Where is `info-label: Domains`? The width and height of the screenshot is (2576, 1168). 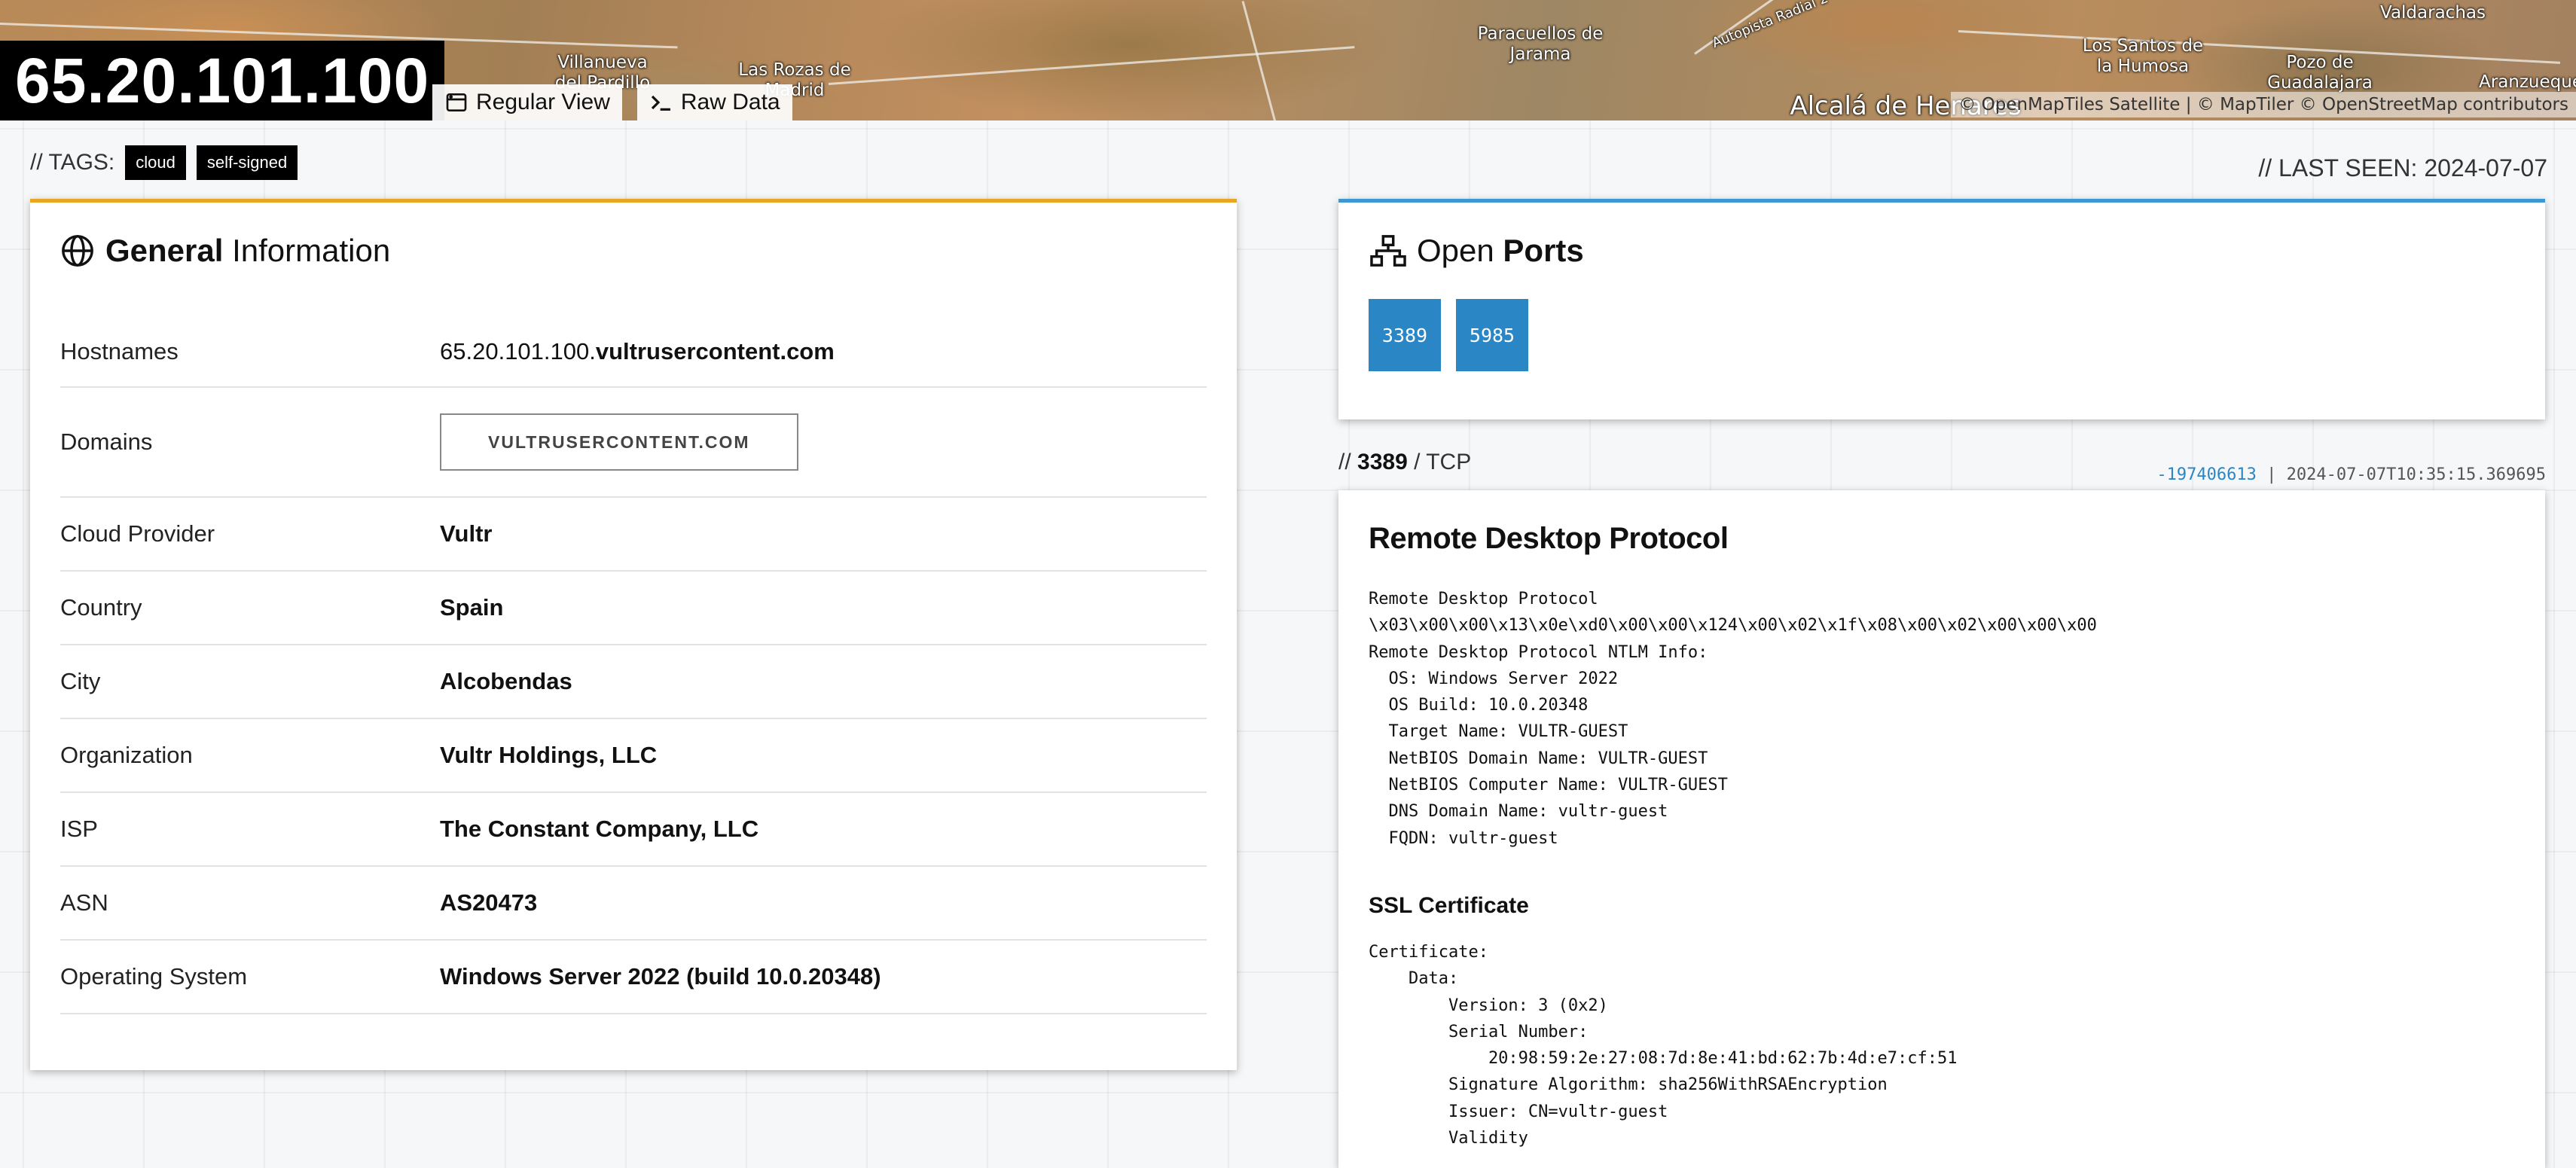
info-label: Domains is located at coordinates (107, 441).